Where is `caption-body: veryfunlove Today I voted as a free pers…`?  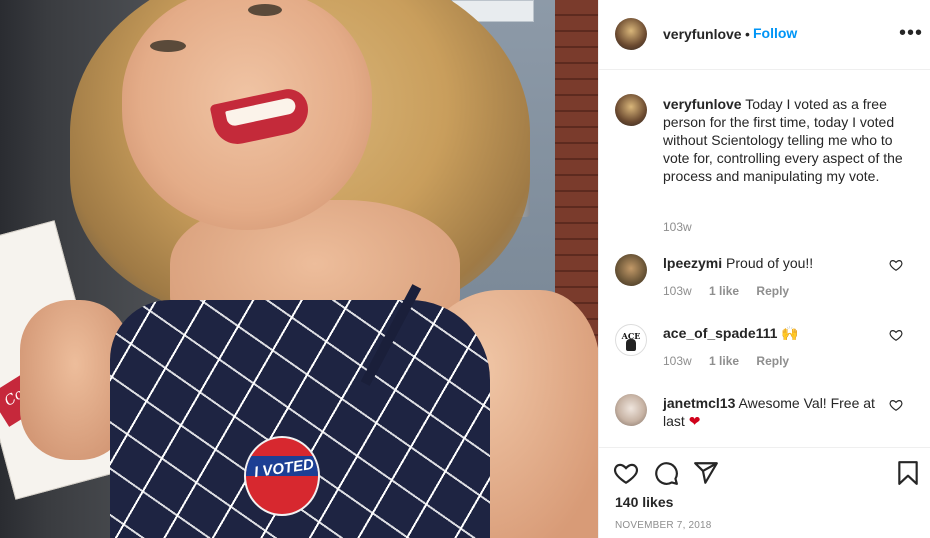 caption-body: veryfunlove Today I voted as a free pers… is located at coordinates (788, 140).